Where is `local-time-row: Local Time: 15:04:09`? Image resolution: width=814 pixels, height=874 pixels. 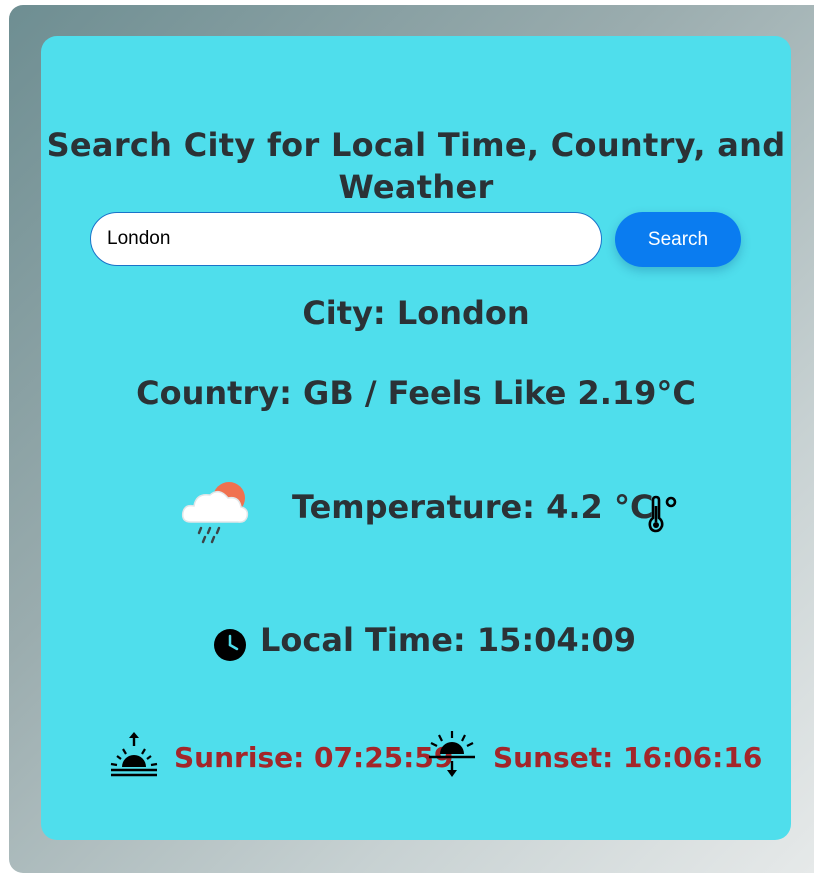 local-time-row: Local Time: 15:04:09 is located at coordinates (416, 641).